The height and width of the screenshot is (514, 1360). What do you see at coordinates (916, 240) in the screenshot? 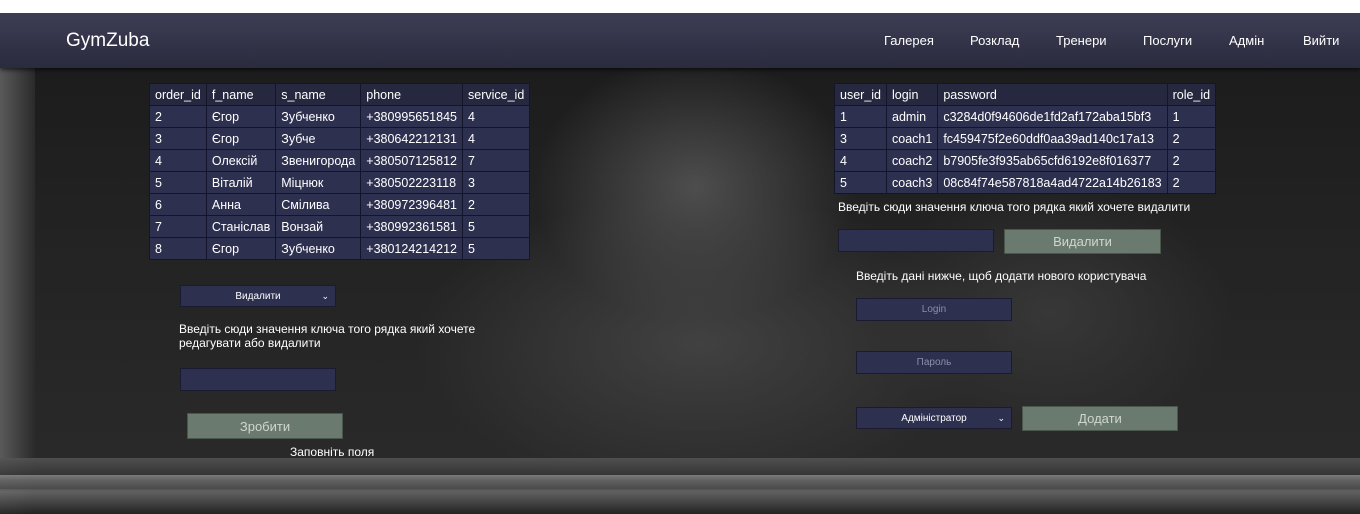
I see `delete-key-input` at bounding box center [916, 240].